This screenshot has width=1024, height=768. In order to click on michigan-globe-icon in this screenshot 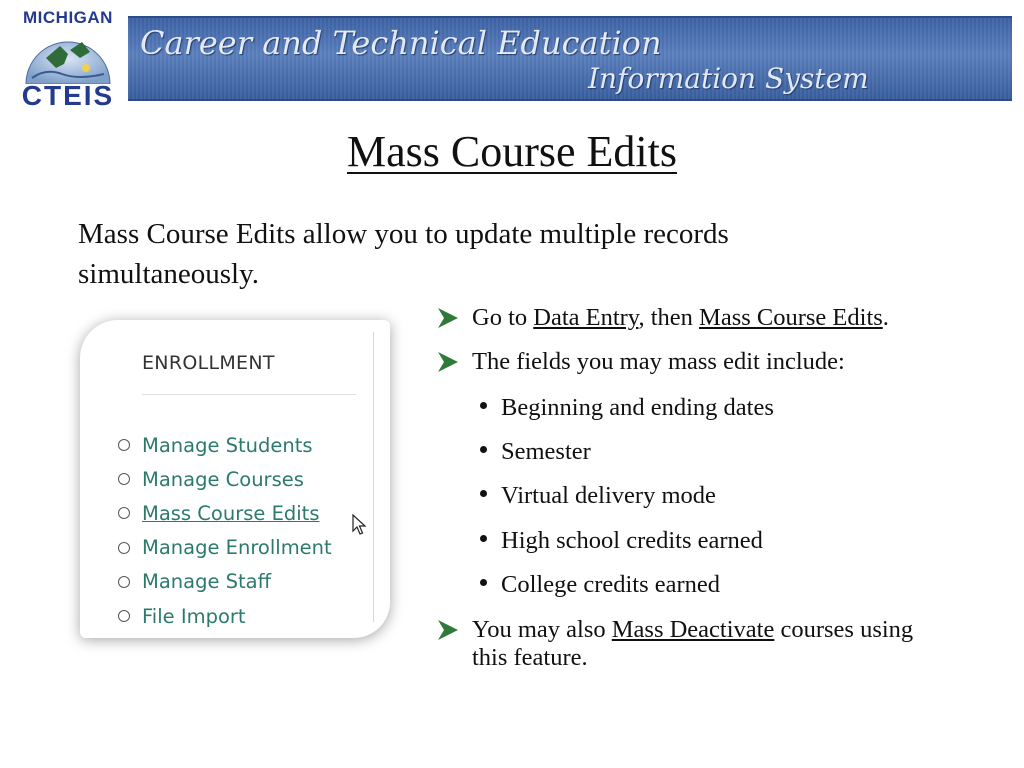, I will do `click(68, 62)`.